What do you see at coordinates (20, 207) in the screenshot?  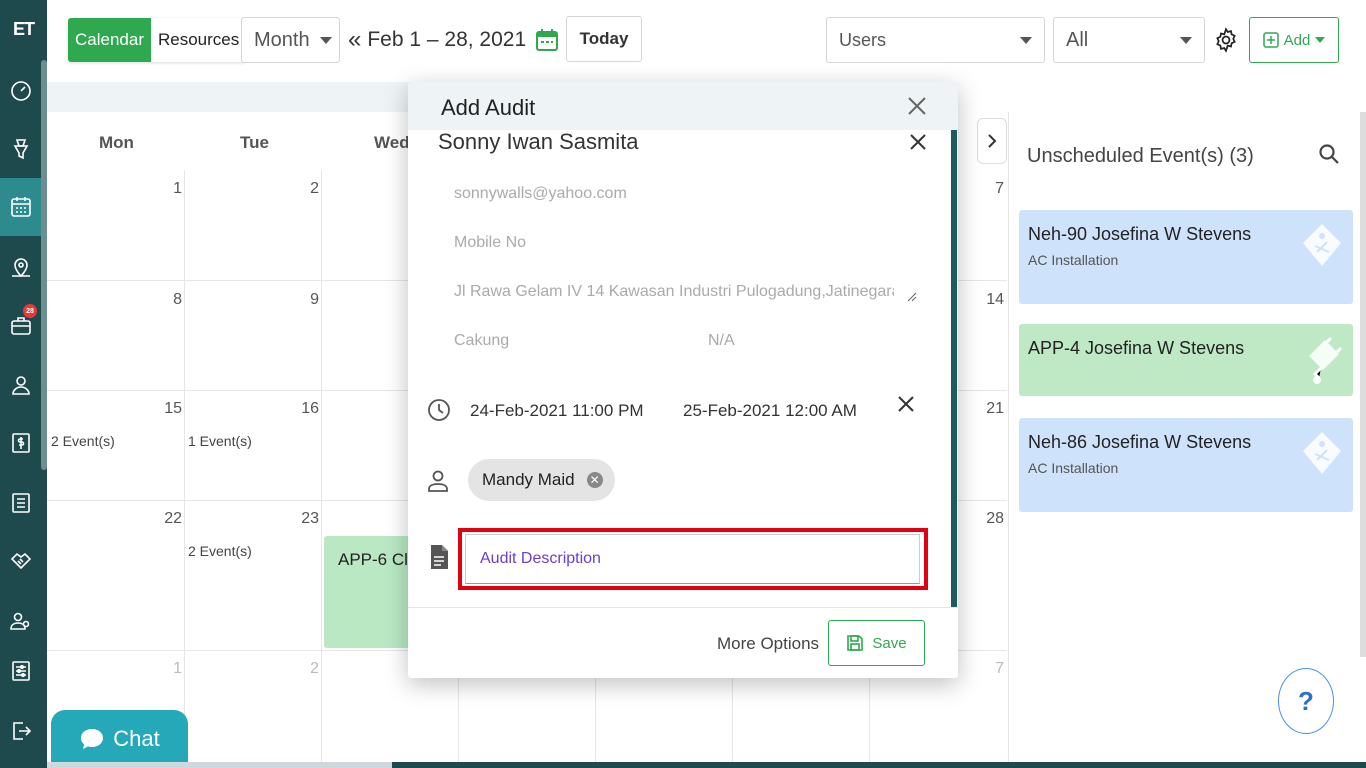 I see `calendar-nav` at bounding box center [20, 207].